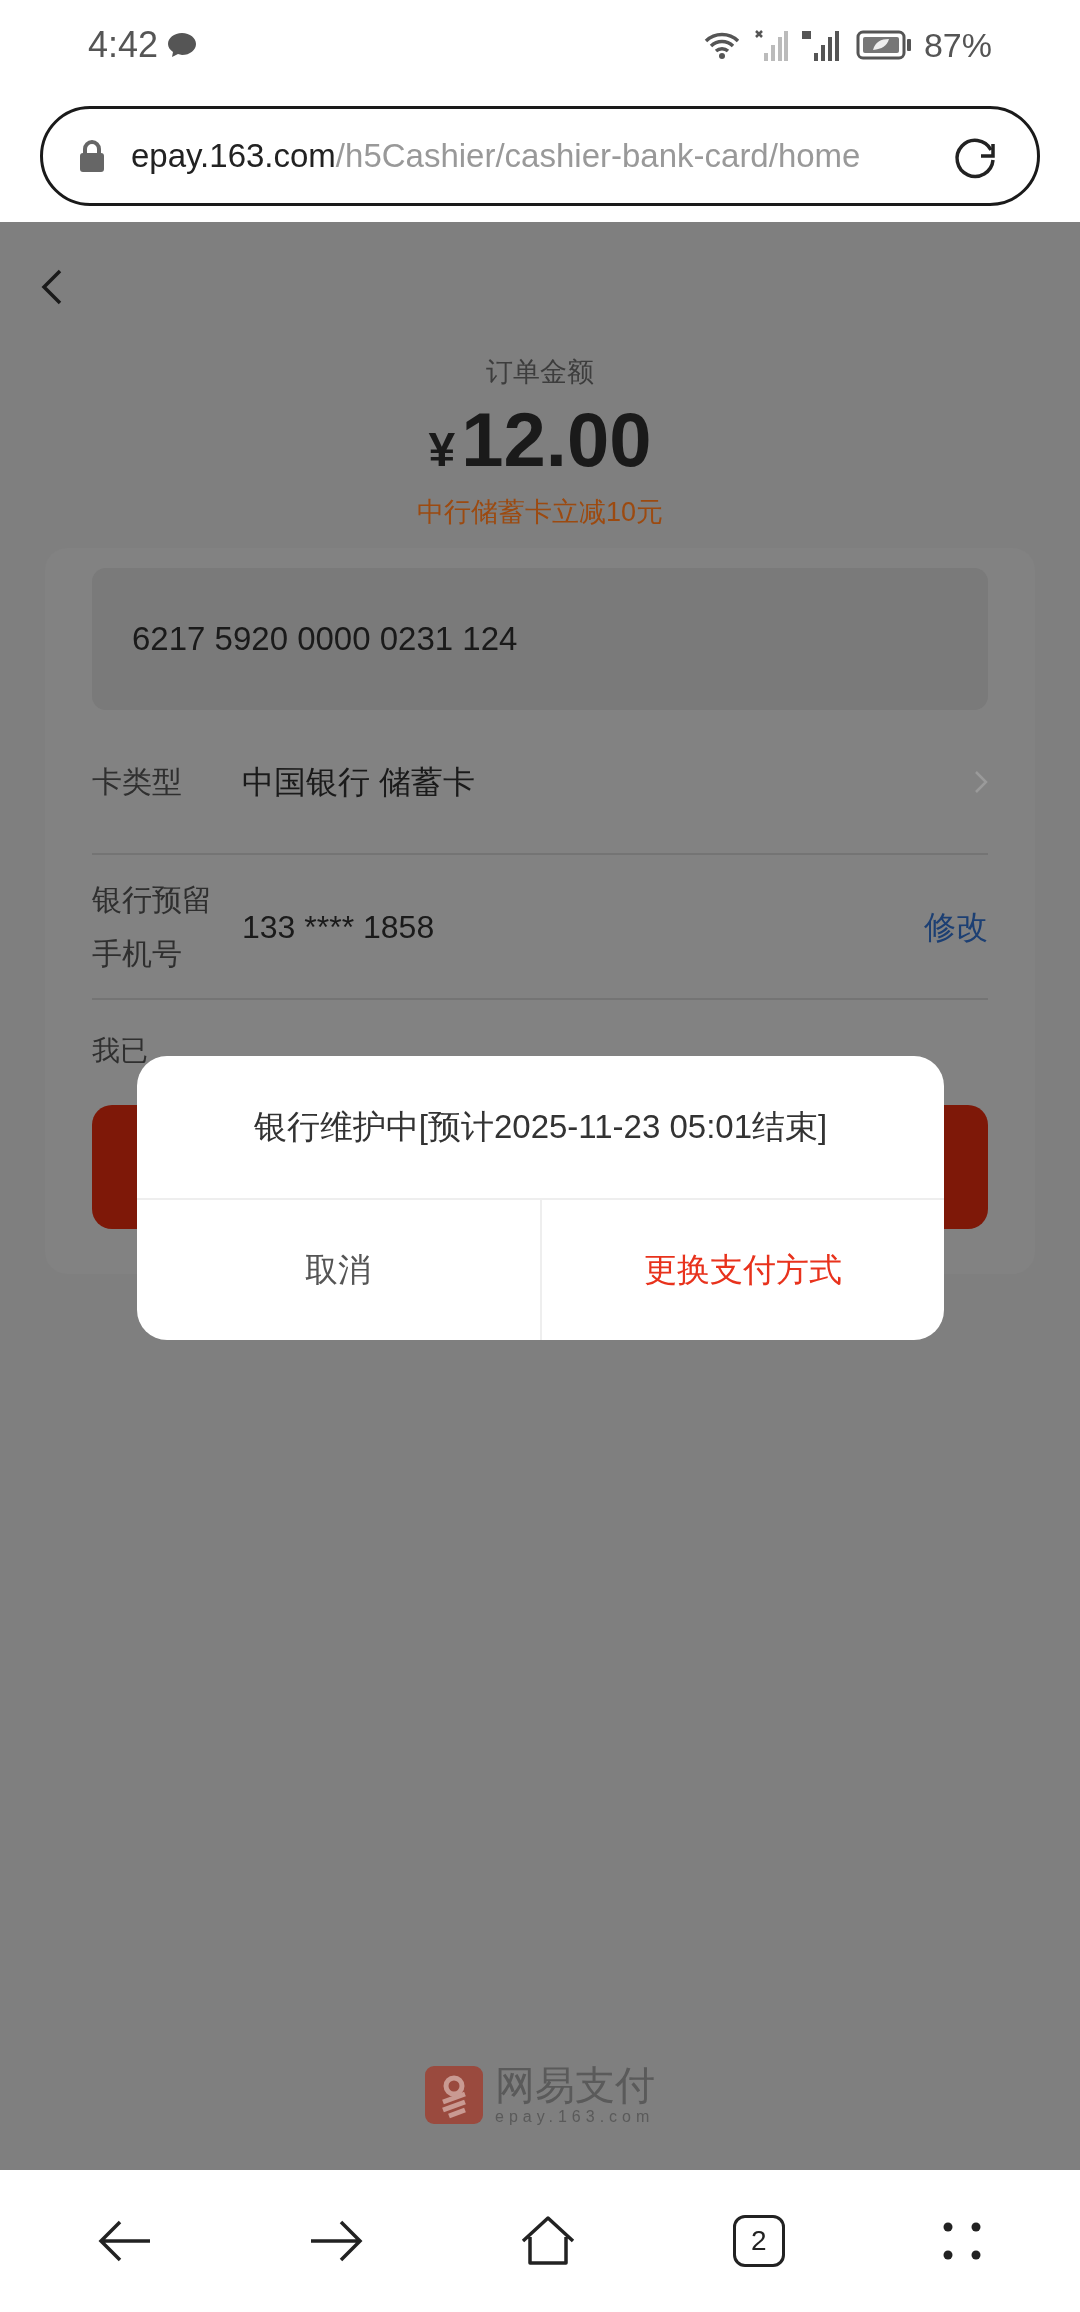 The height and width of the screenshot is (2312, 1080). I want to click on home-icon, so click(548, 2241).